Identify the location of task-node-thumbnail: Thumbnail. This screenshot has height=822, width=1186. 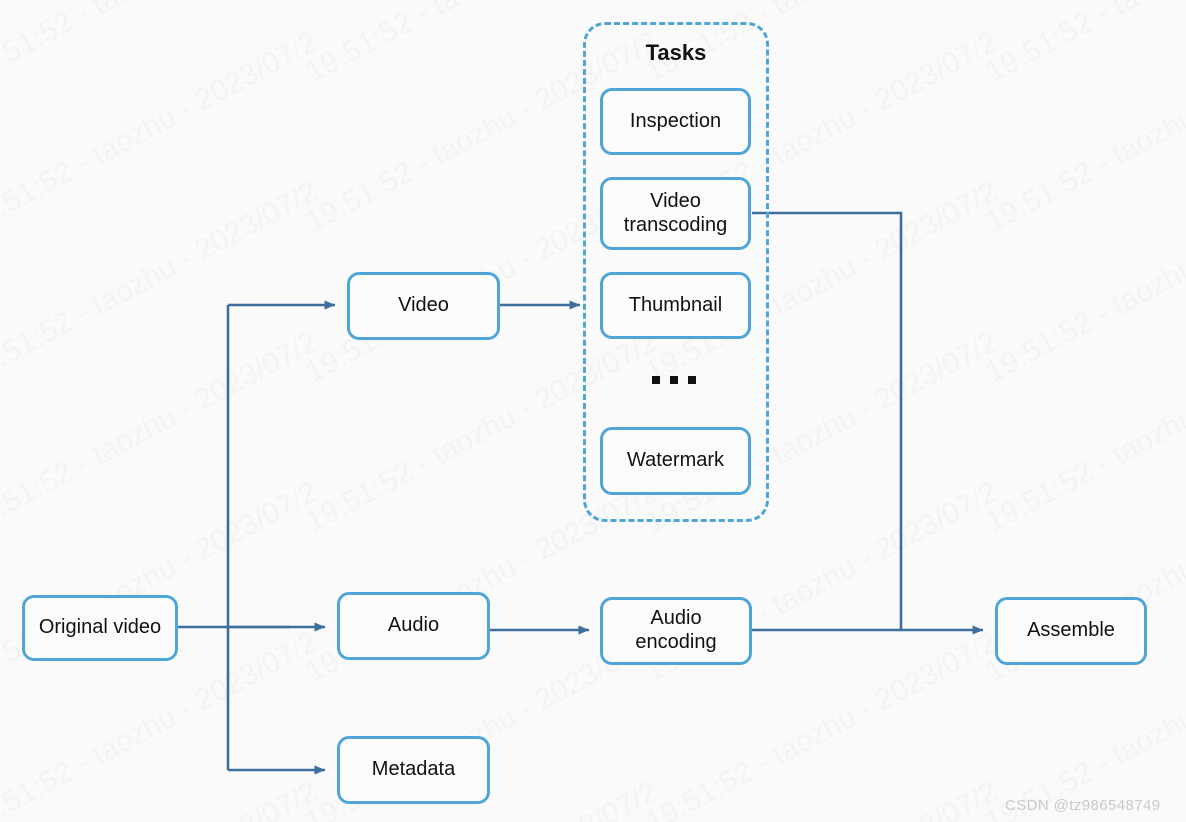
(675, 305).